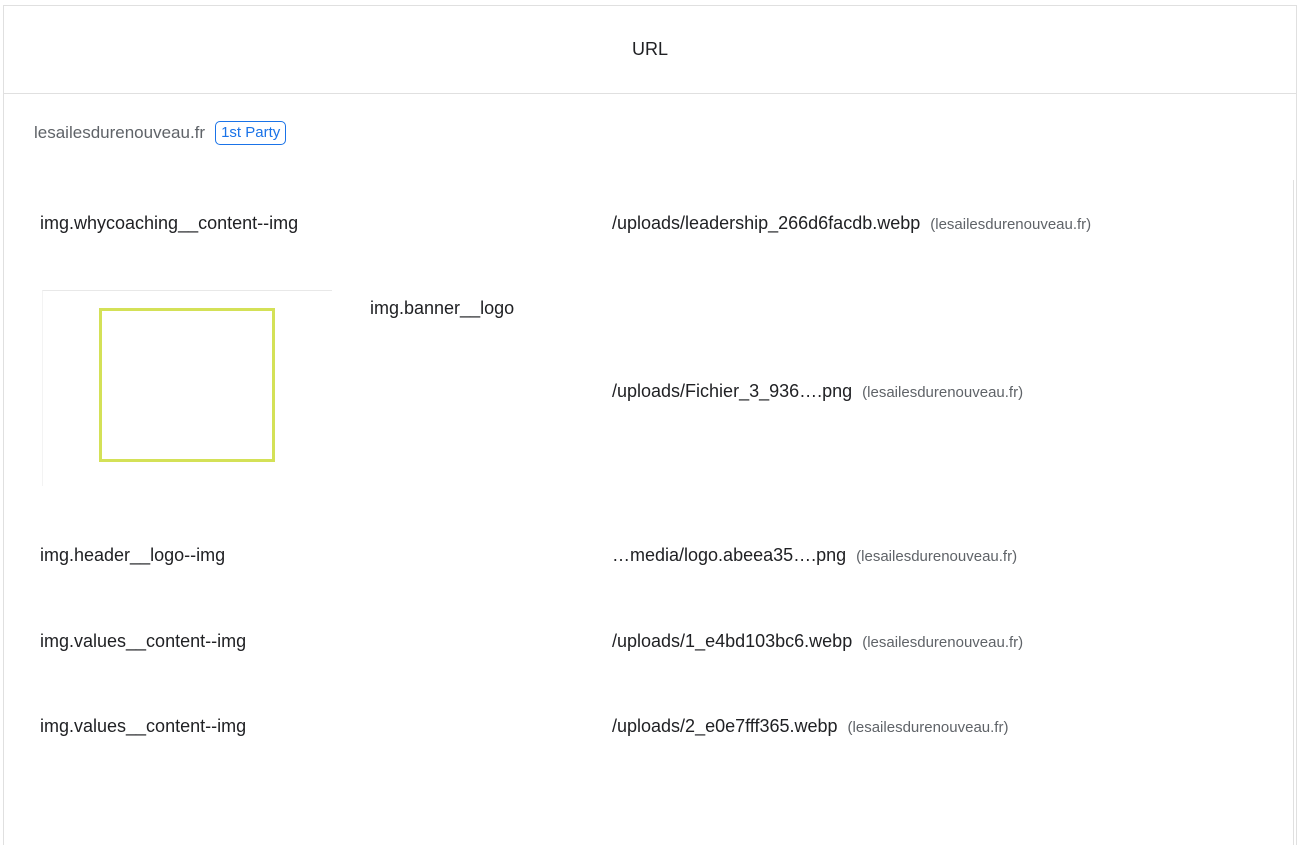 This screenshot has width=1297, height=845. Describe the element at coordinates (442, 308) in the screenshot. I see `element-selector: img.banner__logo` at that location.